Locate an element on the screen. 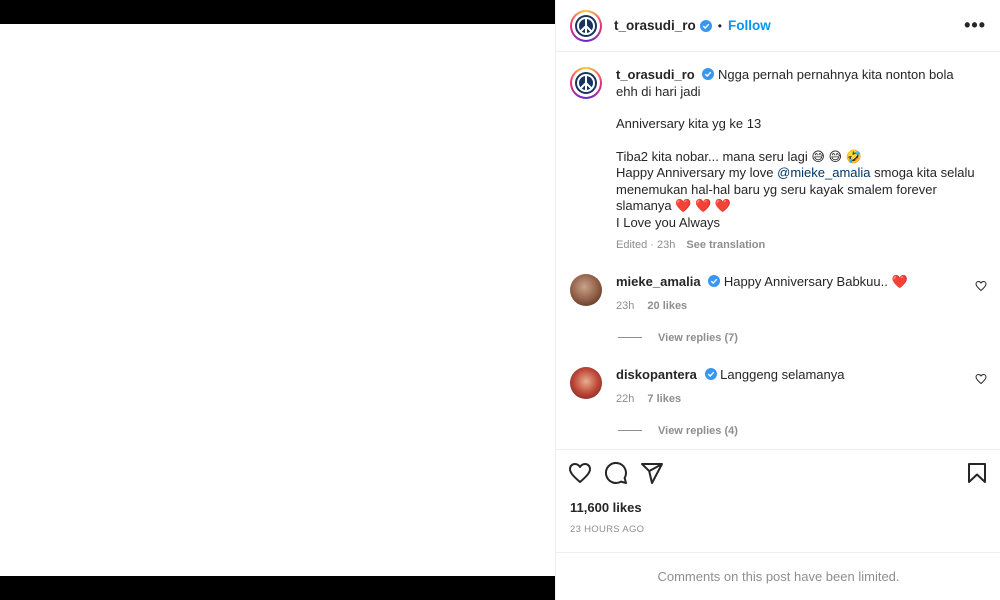  post-actions: 11,600 likes 23 HOURS AGO is located at coordinates (778, 492).